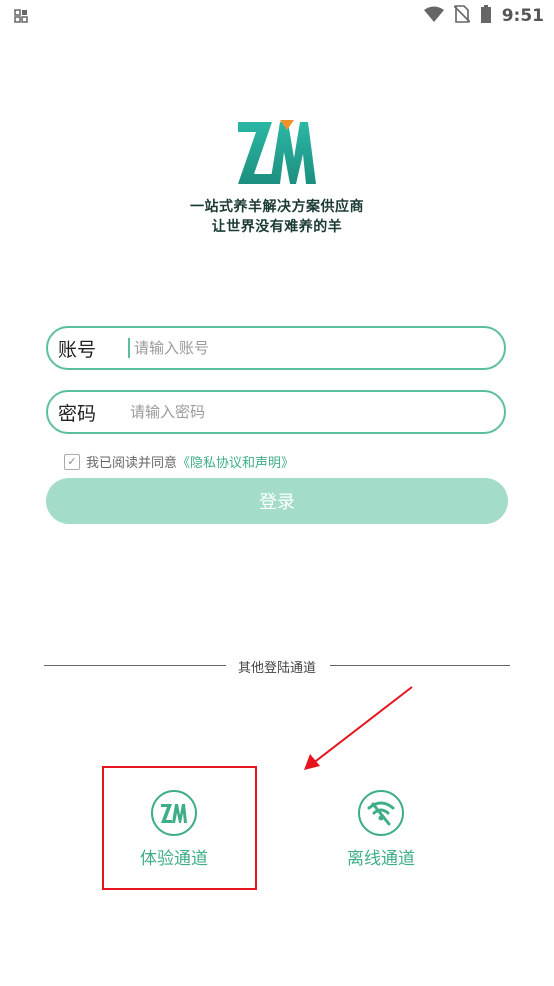 This screenshot has width=554, height=986. I want to click on offline-signal-icon, so click(381, 813).